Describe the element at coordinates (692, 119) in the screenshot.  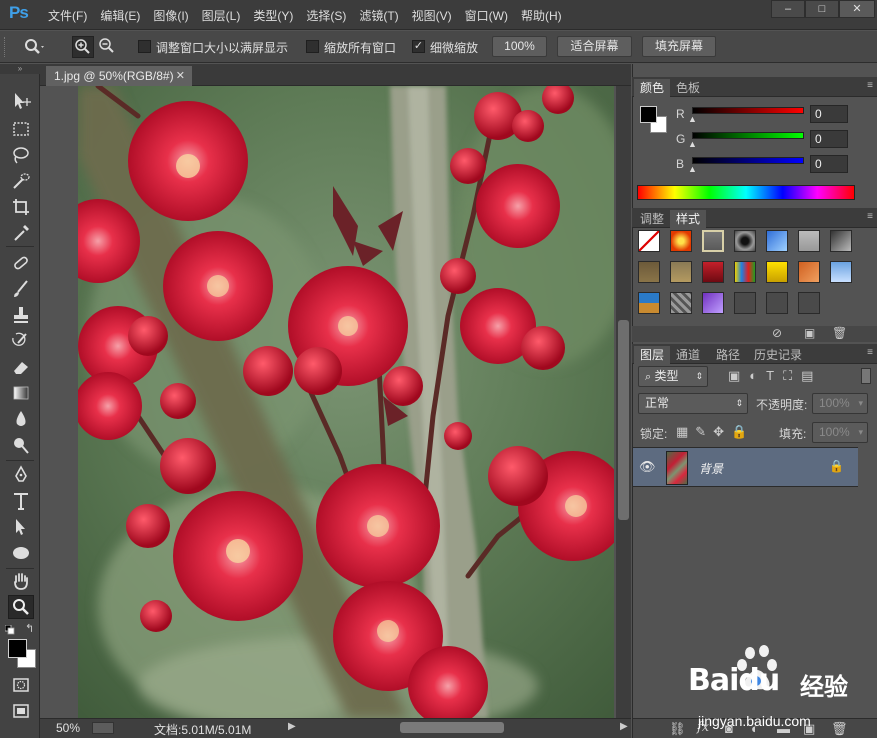
I see `r-slider-handle-icon: ▲` at that location.